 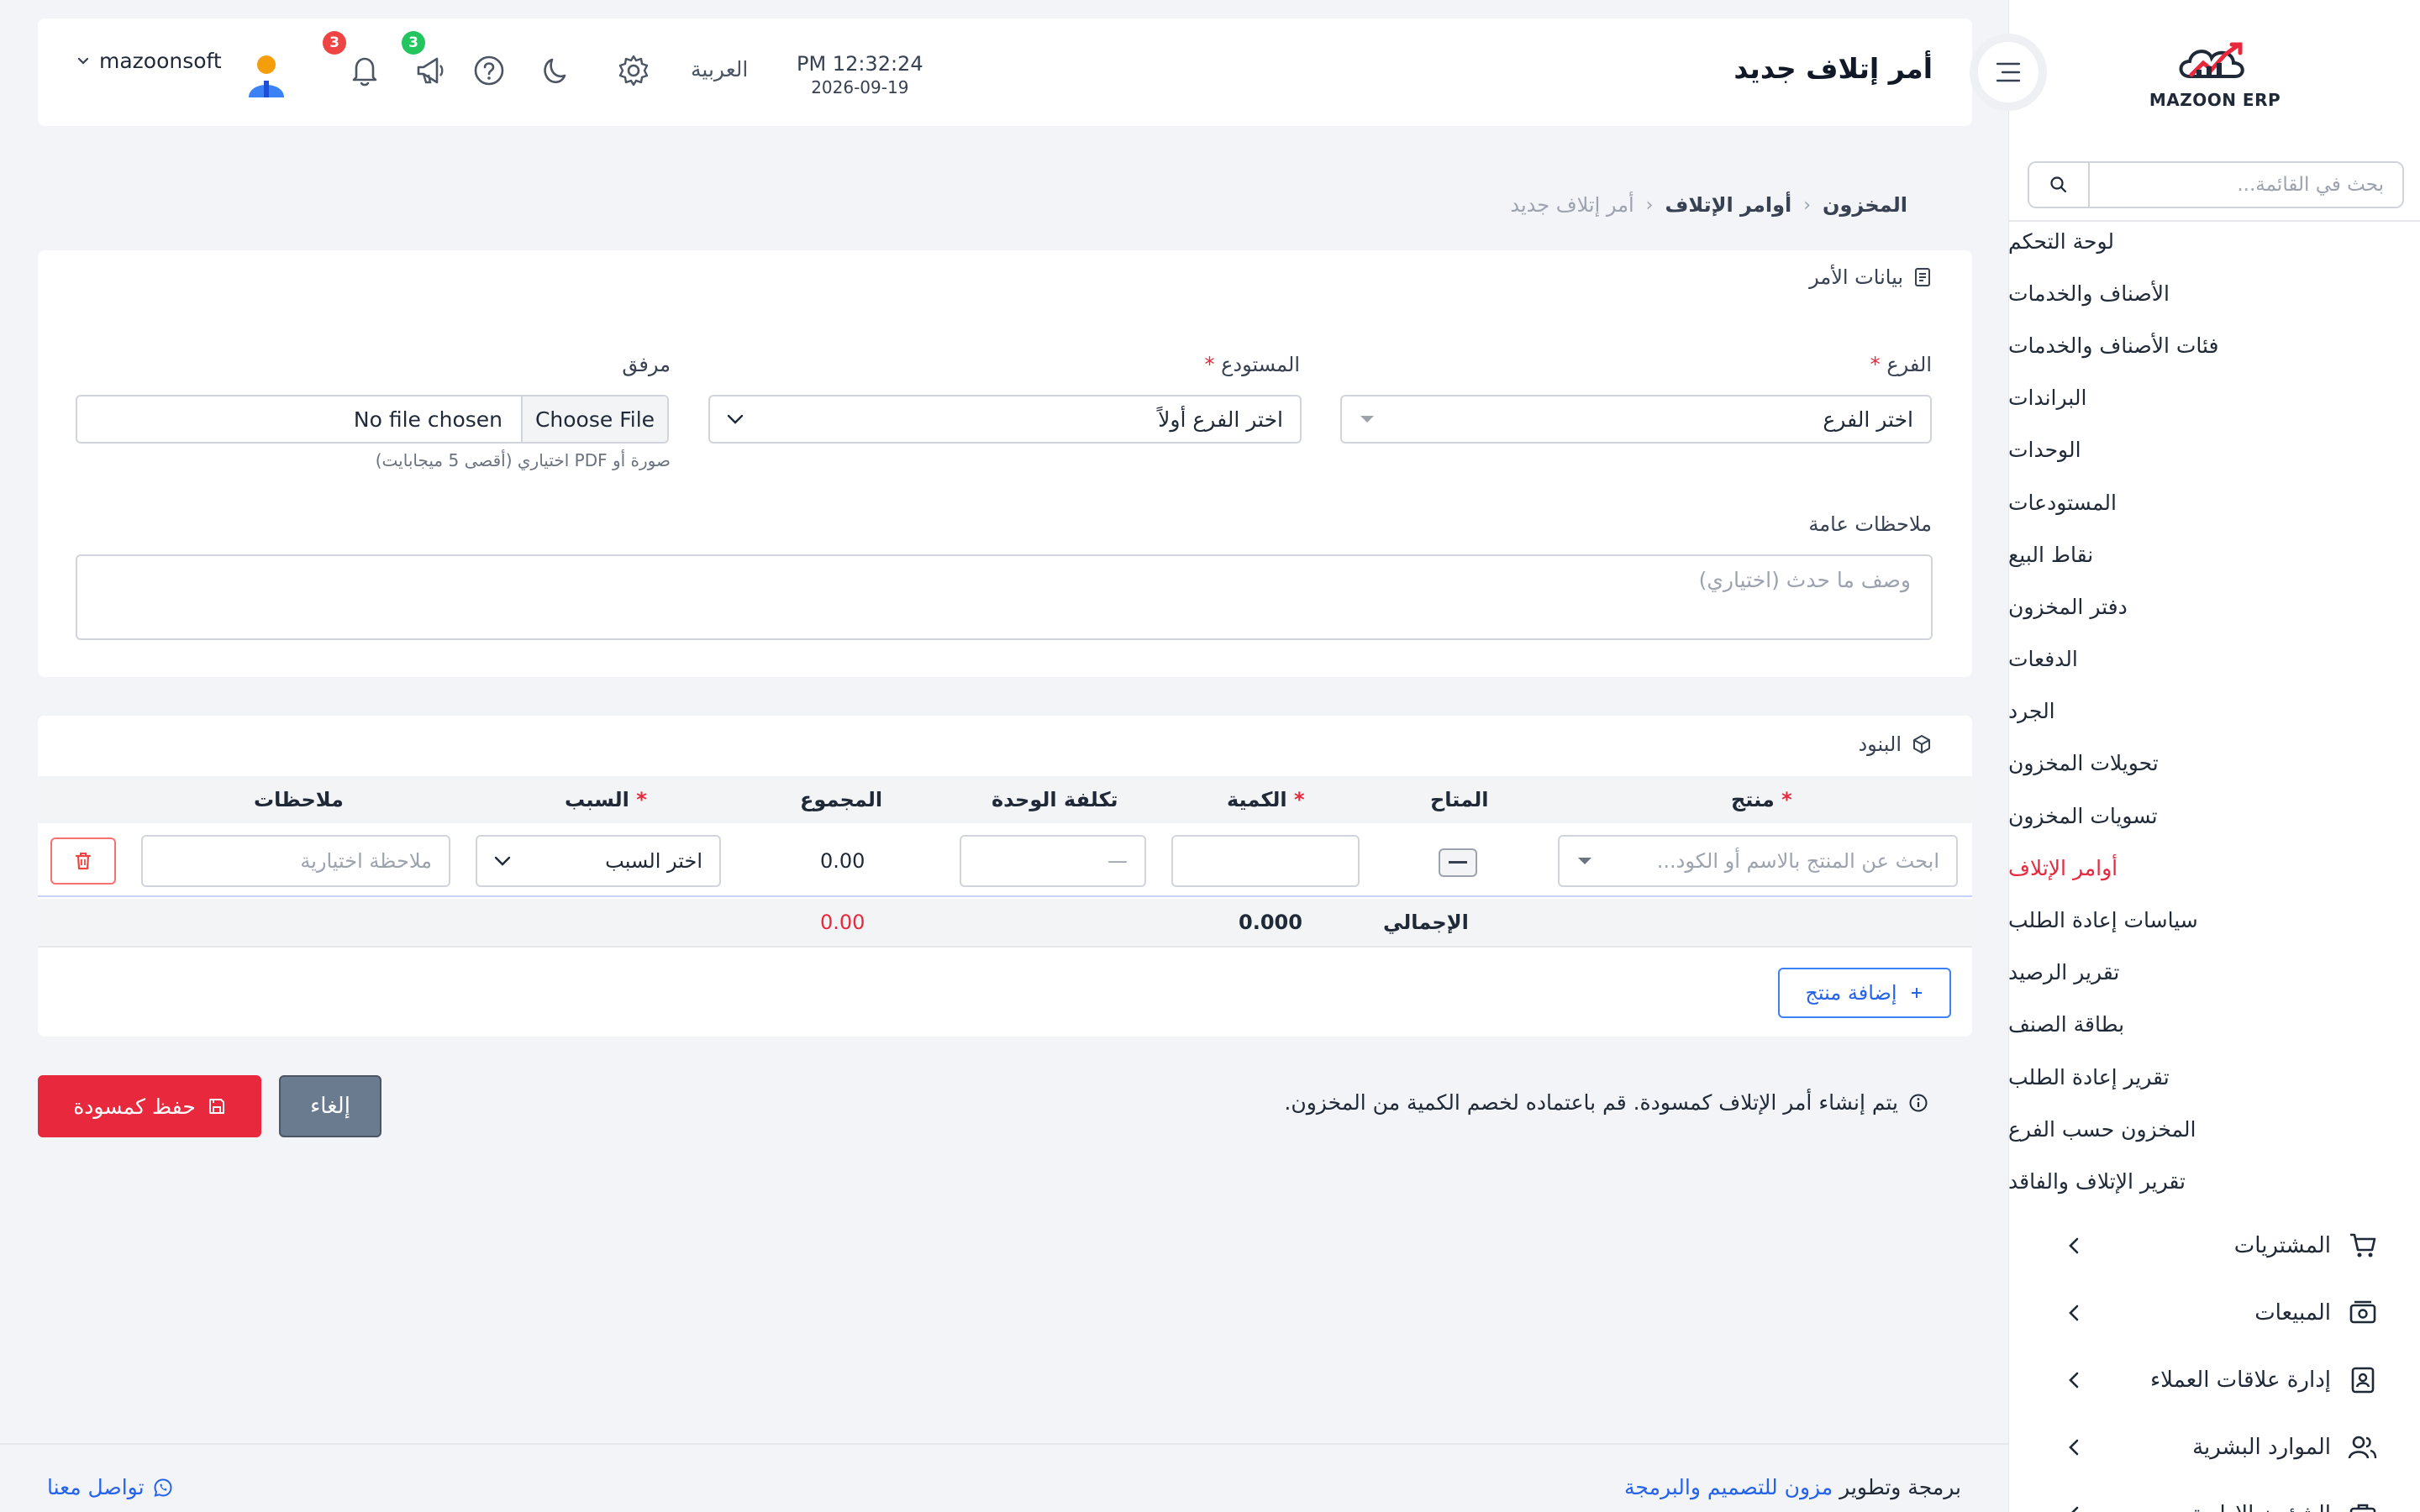 What do you see at coordinates (2282, 1245) in the screenshot?
I see `sidebar-group-label: المشتريات` at bounding box center [2282, 1245].